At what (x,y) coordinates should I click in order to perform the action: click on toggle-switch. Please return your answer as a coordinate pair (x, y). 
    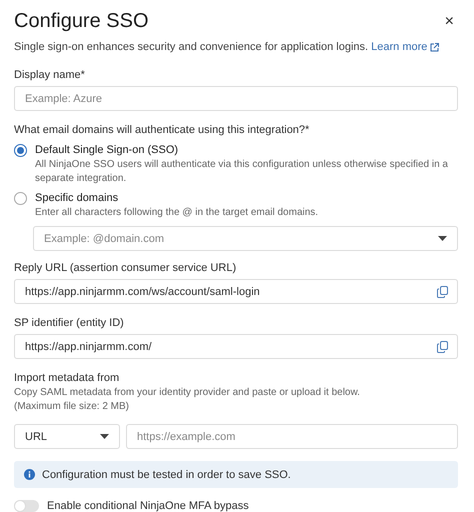
    Looking at the image, I should click on (26, 506).